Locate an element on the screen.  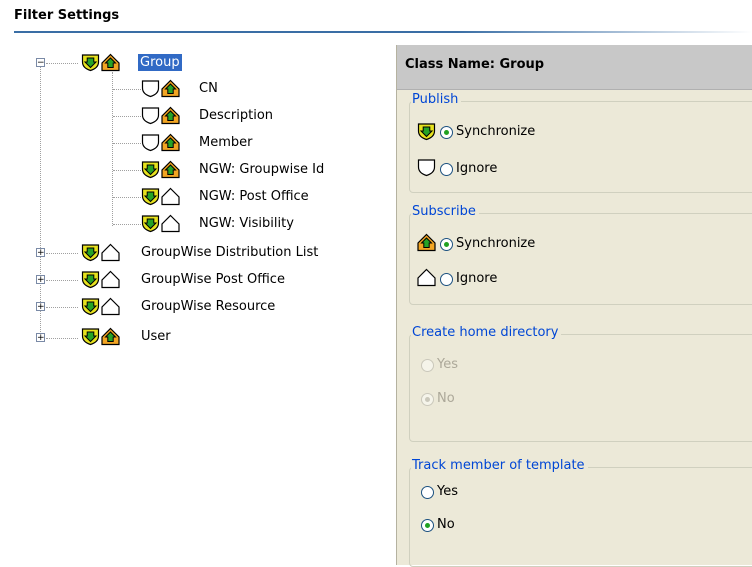
subscribe-ignore-radio is located at coordinates (446, 279).